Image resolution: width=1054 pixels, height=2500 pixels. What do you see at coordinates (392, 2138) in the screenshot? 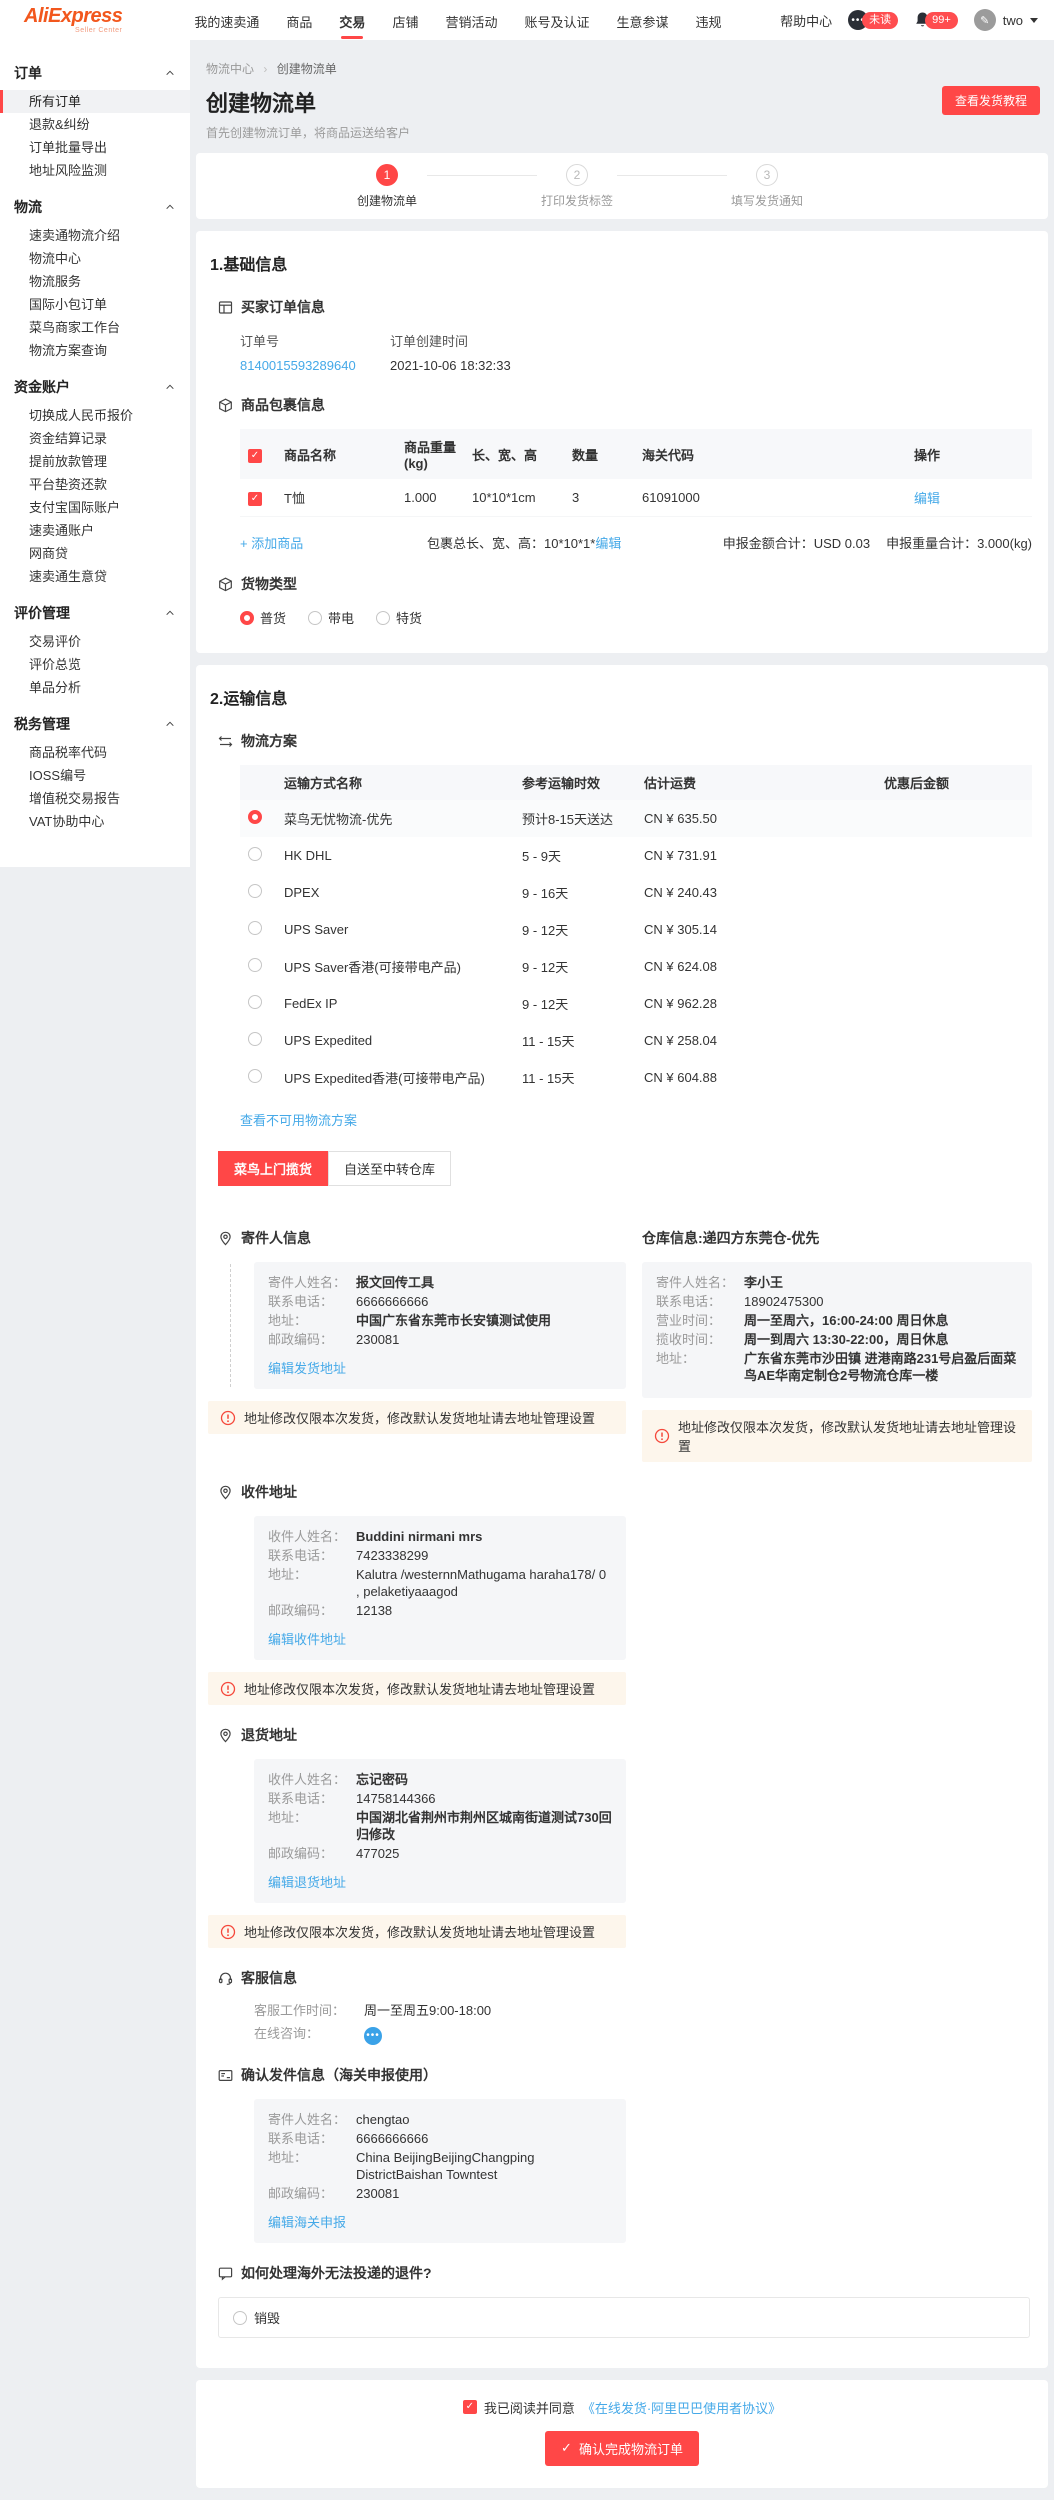
I see `customs-phone: 6666666666` at bounding box center [392, 2138].